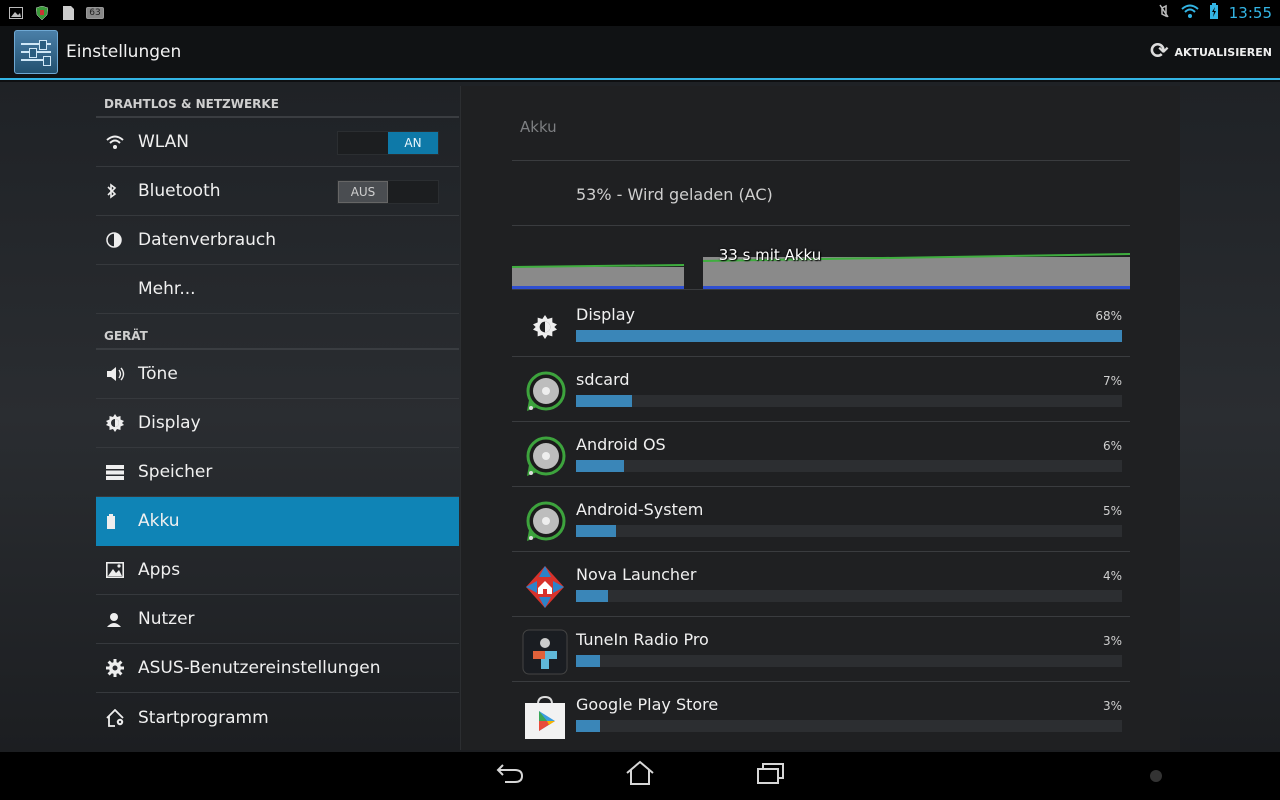 The image size is (1280, 800). What do you see at coordinates (1112, 381) in the screenshot?
I see `usage-percent: 7%` at bounding box center [1112, 381].